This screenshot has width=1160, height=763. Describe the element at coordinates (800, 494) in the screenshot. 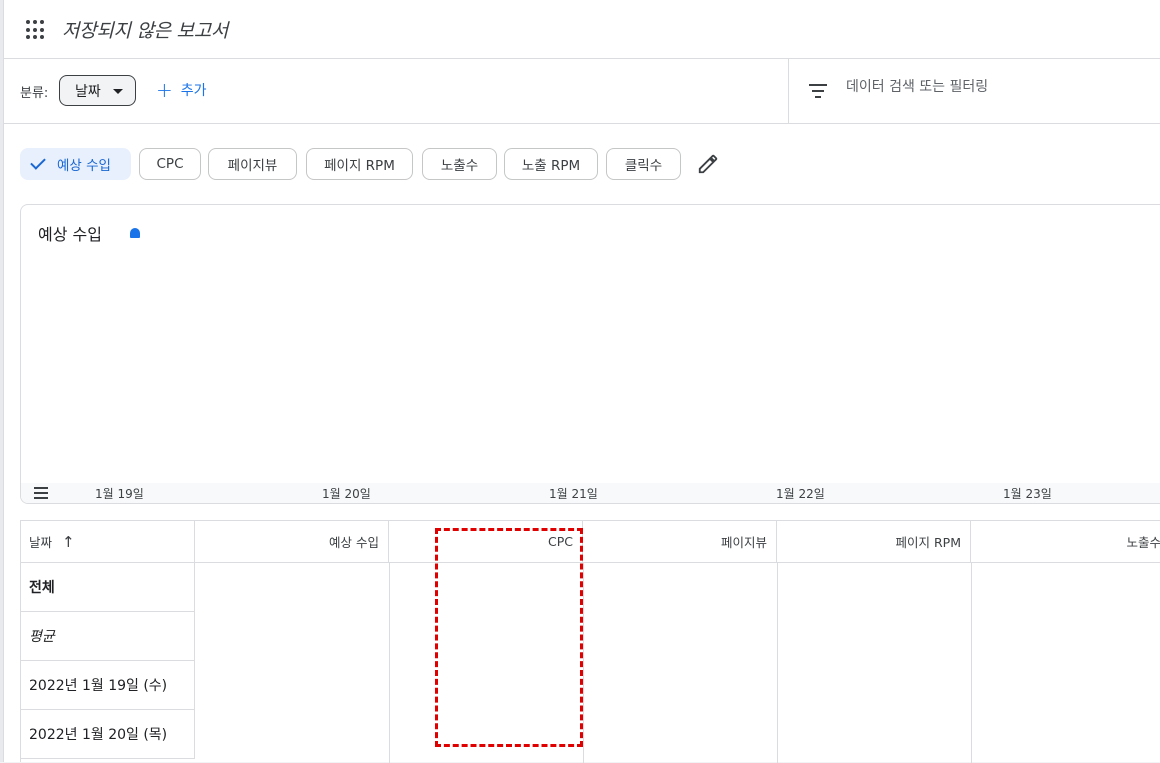

I see `x-axis-label: 1월 22일` at that location.